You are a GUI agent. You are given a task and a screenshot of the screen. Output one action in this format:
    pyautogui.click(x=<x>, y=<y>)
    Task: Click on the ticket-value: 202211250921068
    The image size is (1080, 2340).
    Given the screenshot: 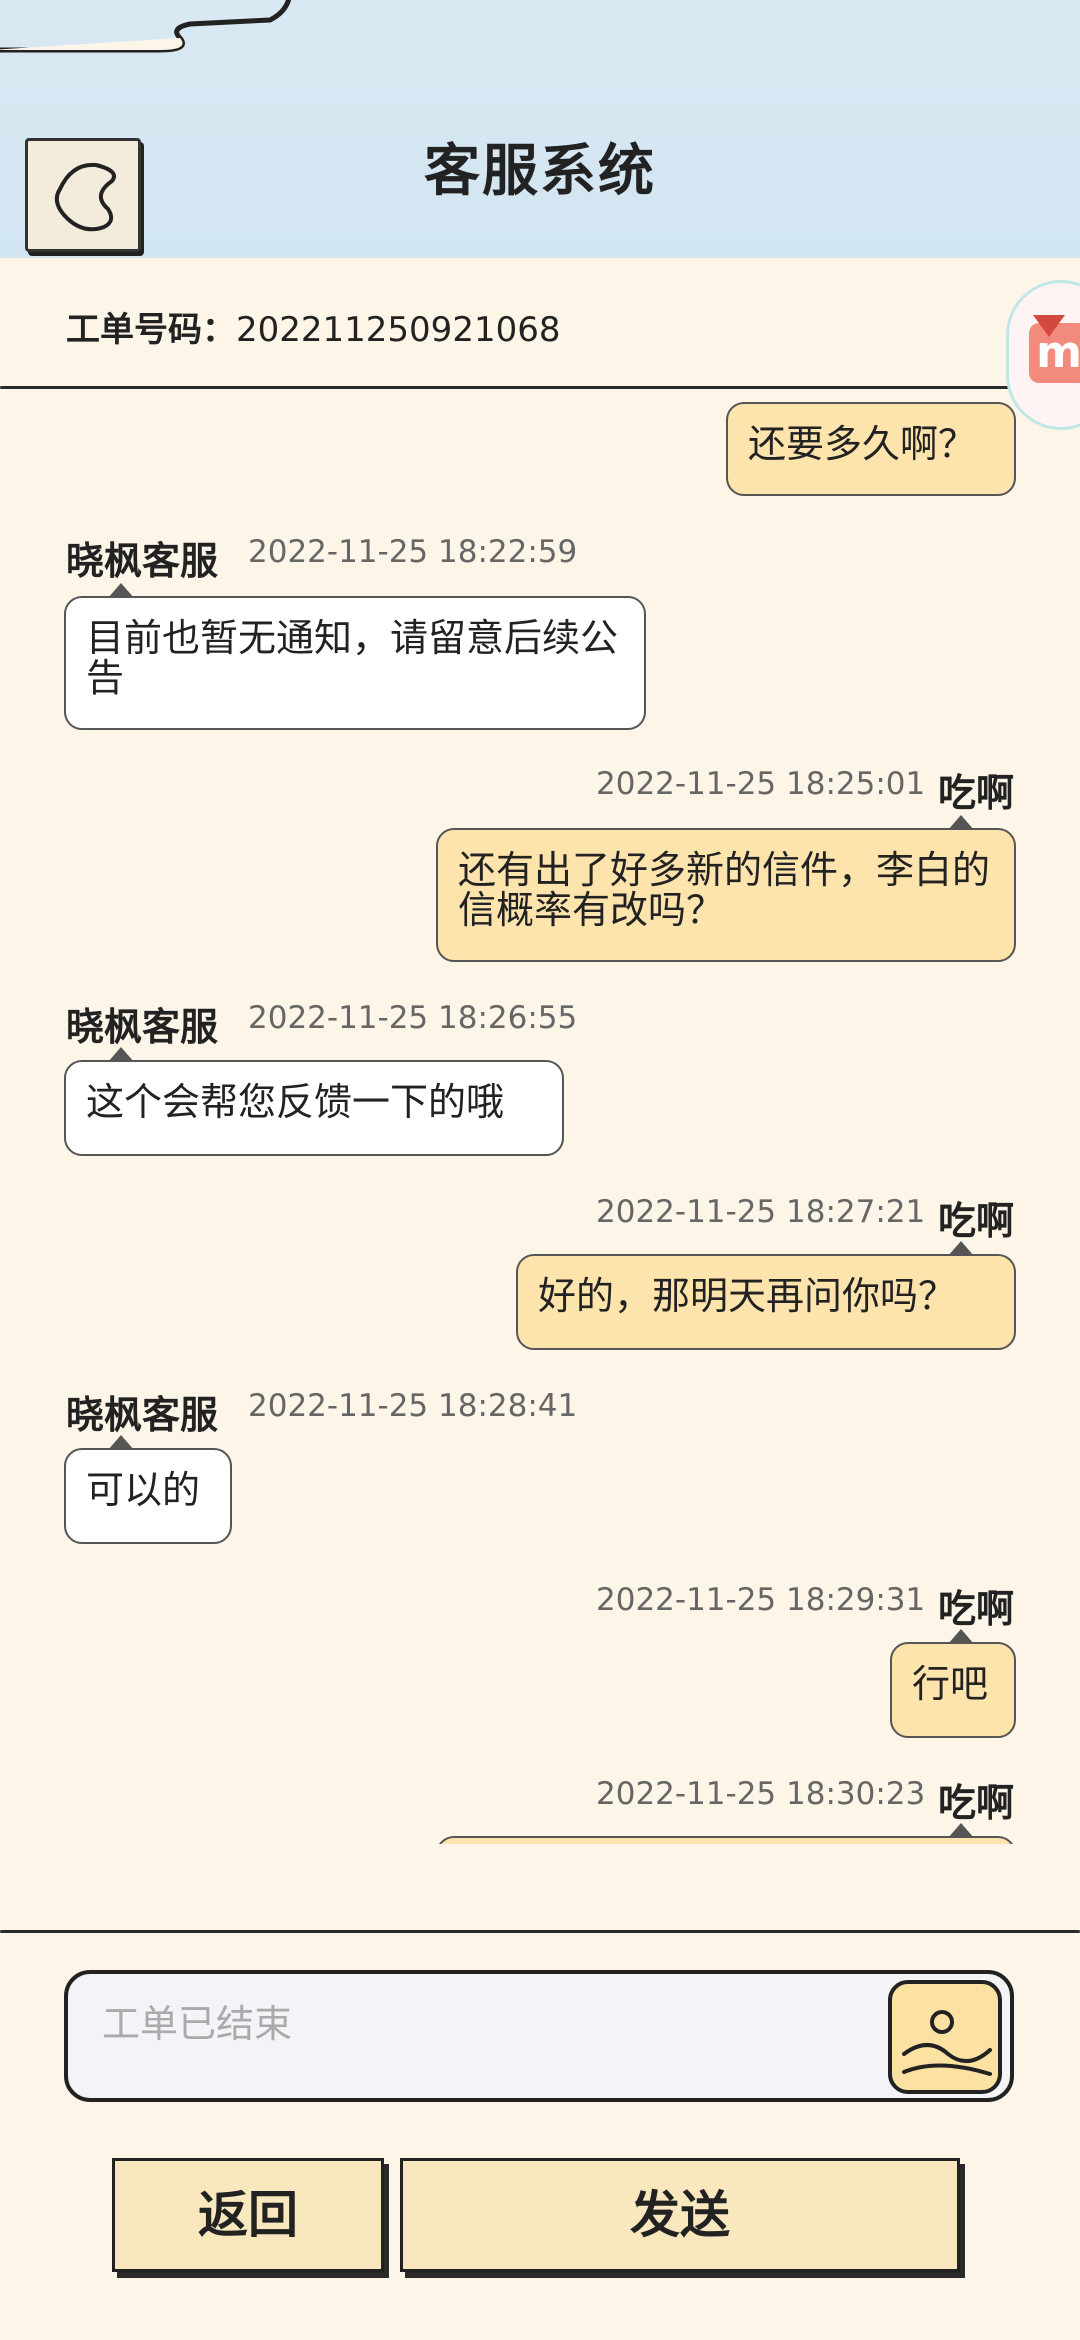 What is the action you would take?
    pyautogui.click(x=398, y=330)
    